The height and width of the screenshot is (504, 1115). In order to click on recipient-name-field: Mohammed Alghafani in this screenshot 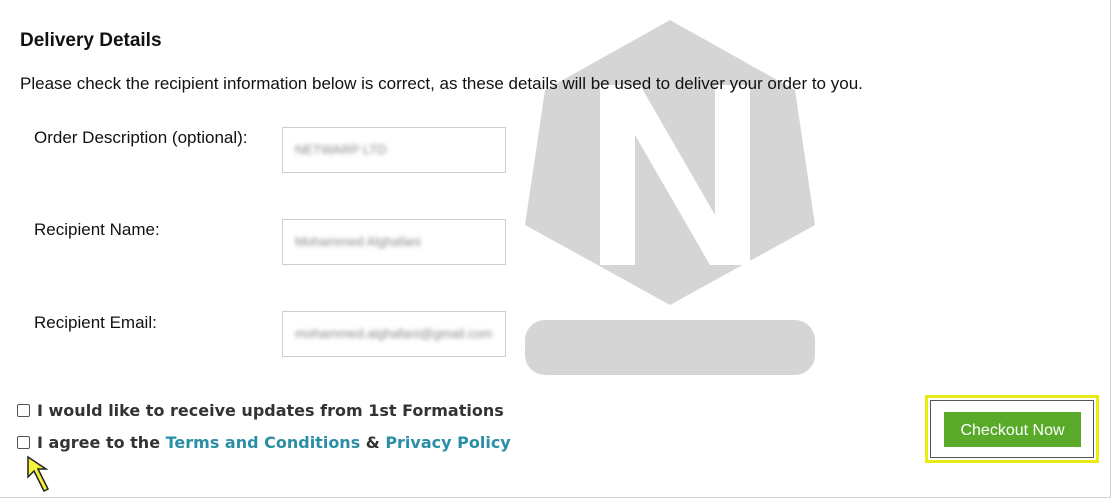, I will do `click(394, 242)`.